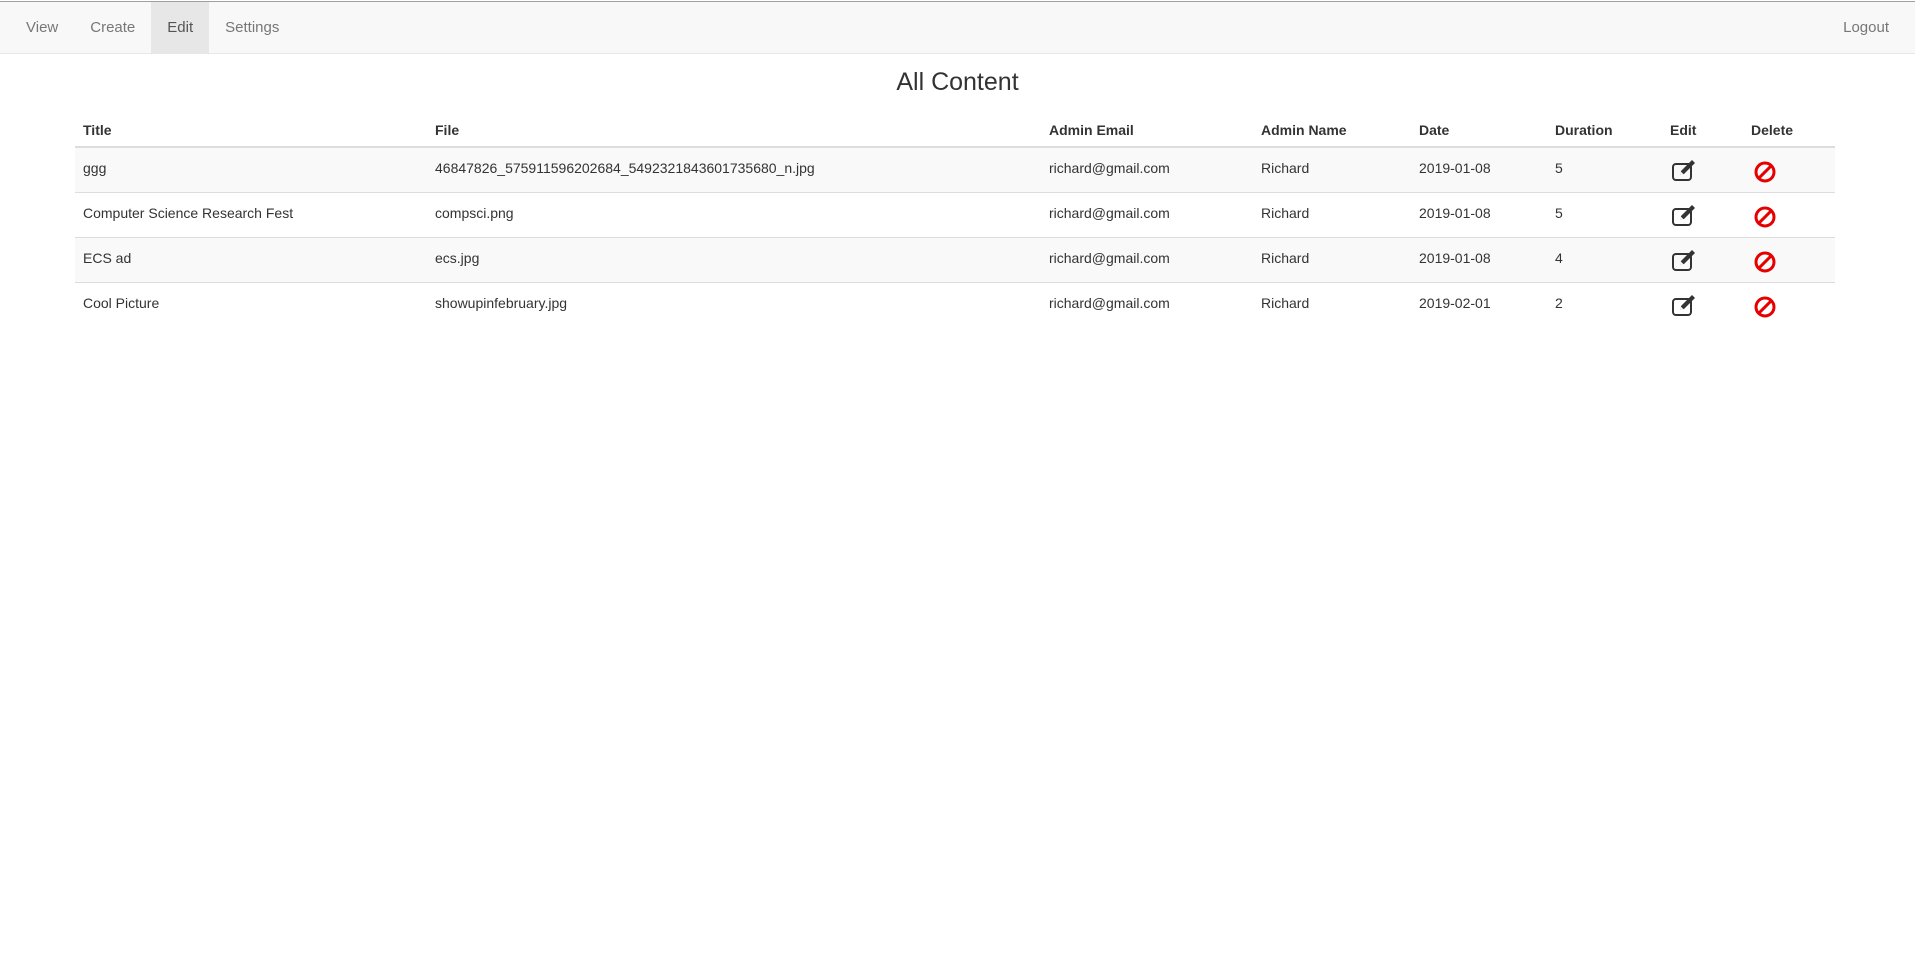 Image resolution: width=1915 pixels, height=971 pixels. What do you see at coordinates (252, 28) in the screenshot?
I see `nav-settings: Settings` at bounding box center [252, 28].